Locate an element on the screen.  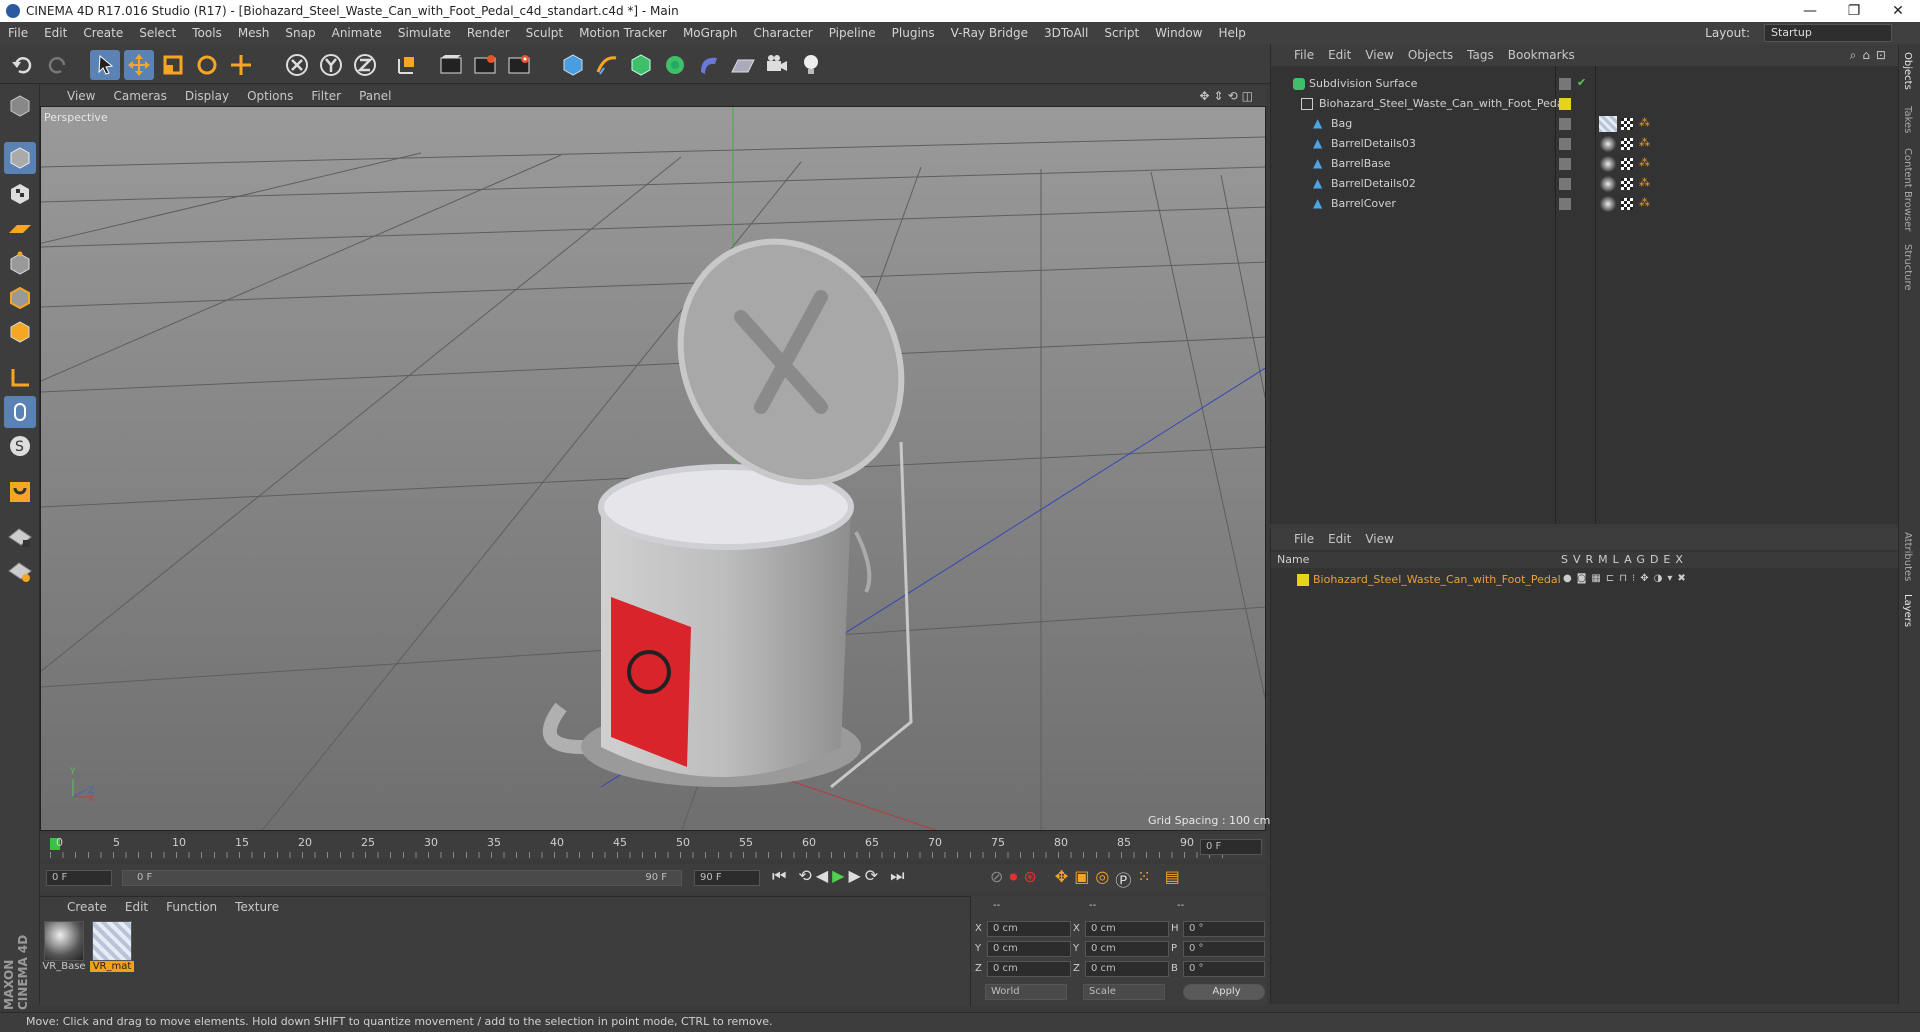
material-menu-function: Function is located at coordinates (191, 907).